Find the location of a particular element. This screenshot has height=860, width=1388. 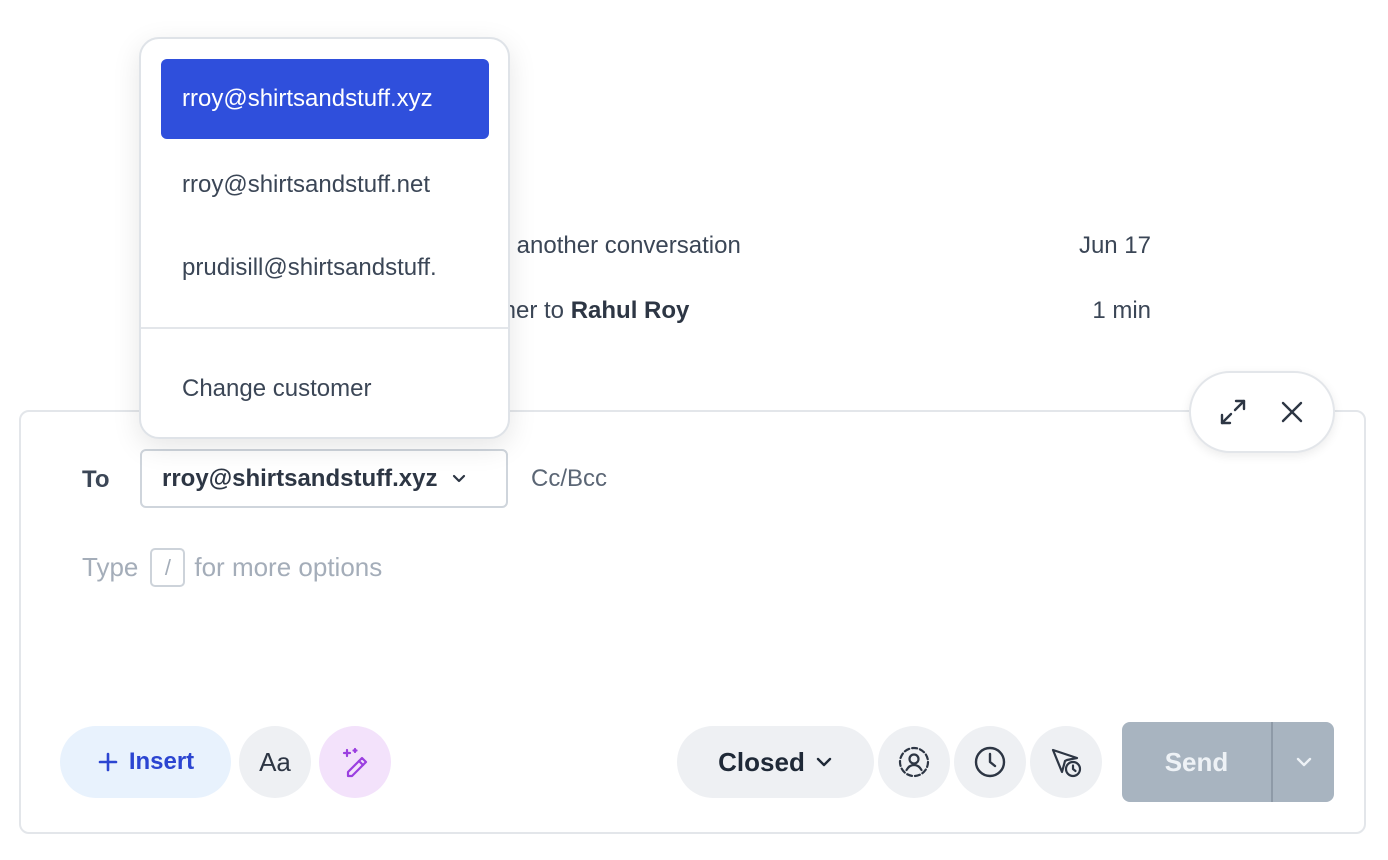

recipient-select: rroy@shirtsandstuff.xyz is located at coordinates (324, 478).